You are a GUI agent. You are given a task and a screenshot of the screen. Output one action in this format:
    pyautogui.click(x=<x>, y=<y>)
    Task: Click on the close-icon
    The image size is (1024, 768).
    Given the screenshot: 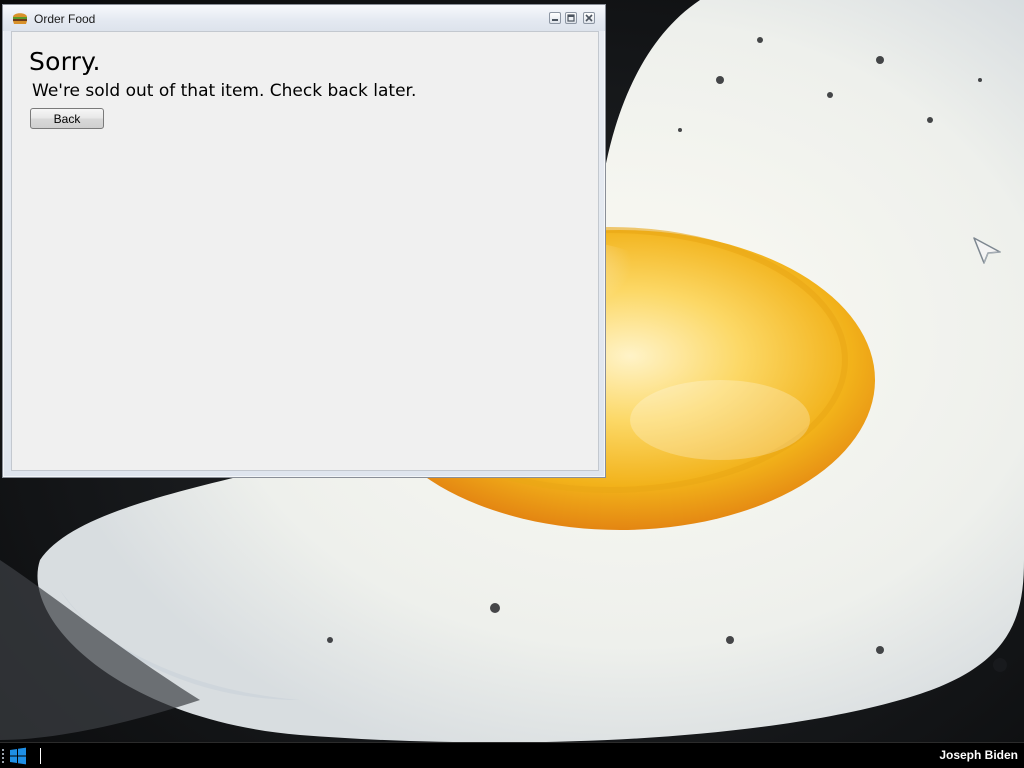 What is the action you would take?
    pyautogui.click(x=589, y=18)
    